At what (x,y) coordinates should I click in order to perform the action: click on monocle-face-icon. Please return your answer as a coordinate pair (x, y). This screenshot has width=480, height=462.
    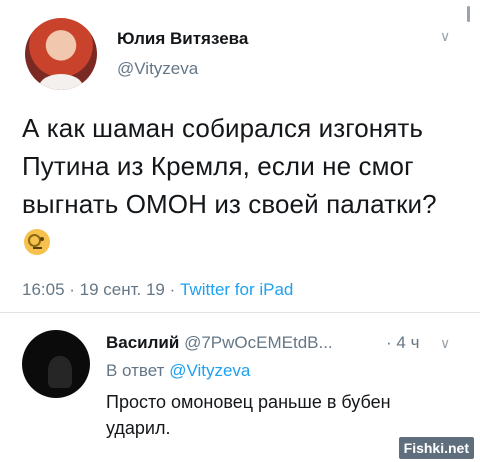
    Looking at the image, I should click on (37, 242).